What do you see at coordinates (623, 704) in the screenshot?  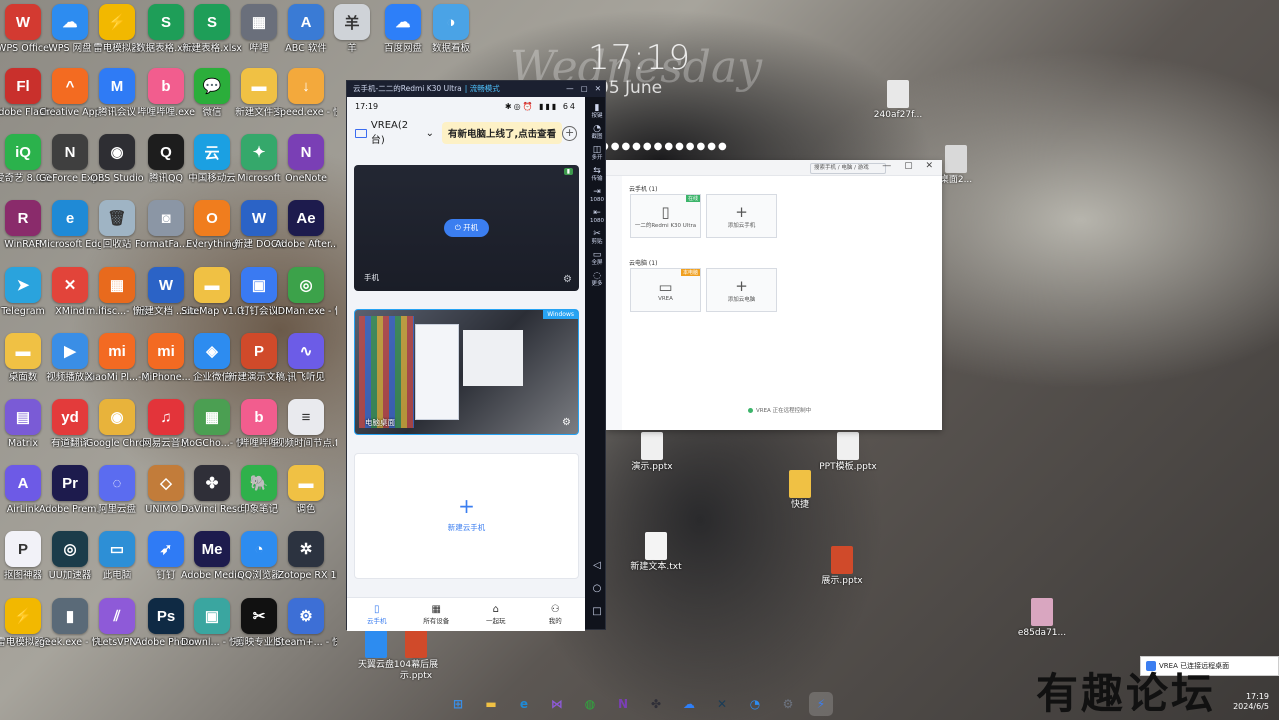 I see `taskbar-onenote-icon: N` at bounding box center [623, 704].